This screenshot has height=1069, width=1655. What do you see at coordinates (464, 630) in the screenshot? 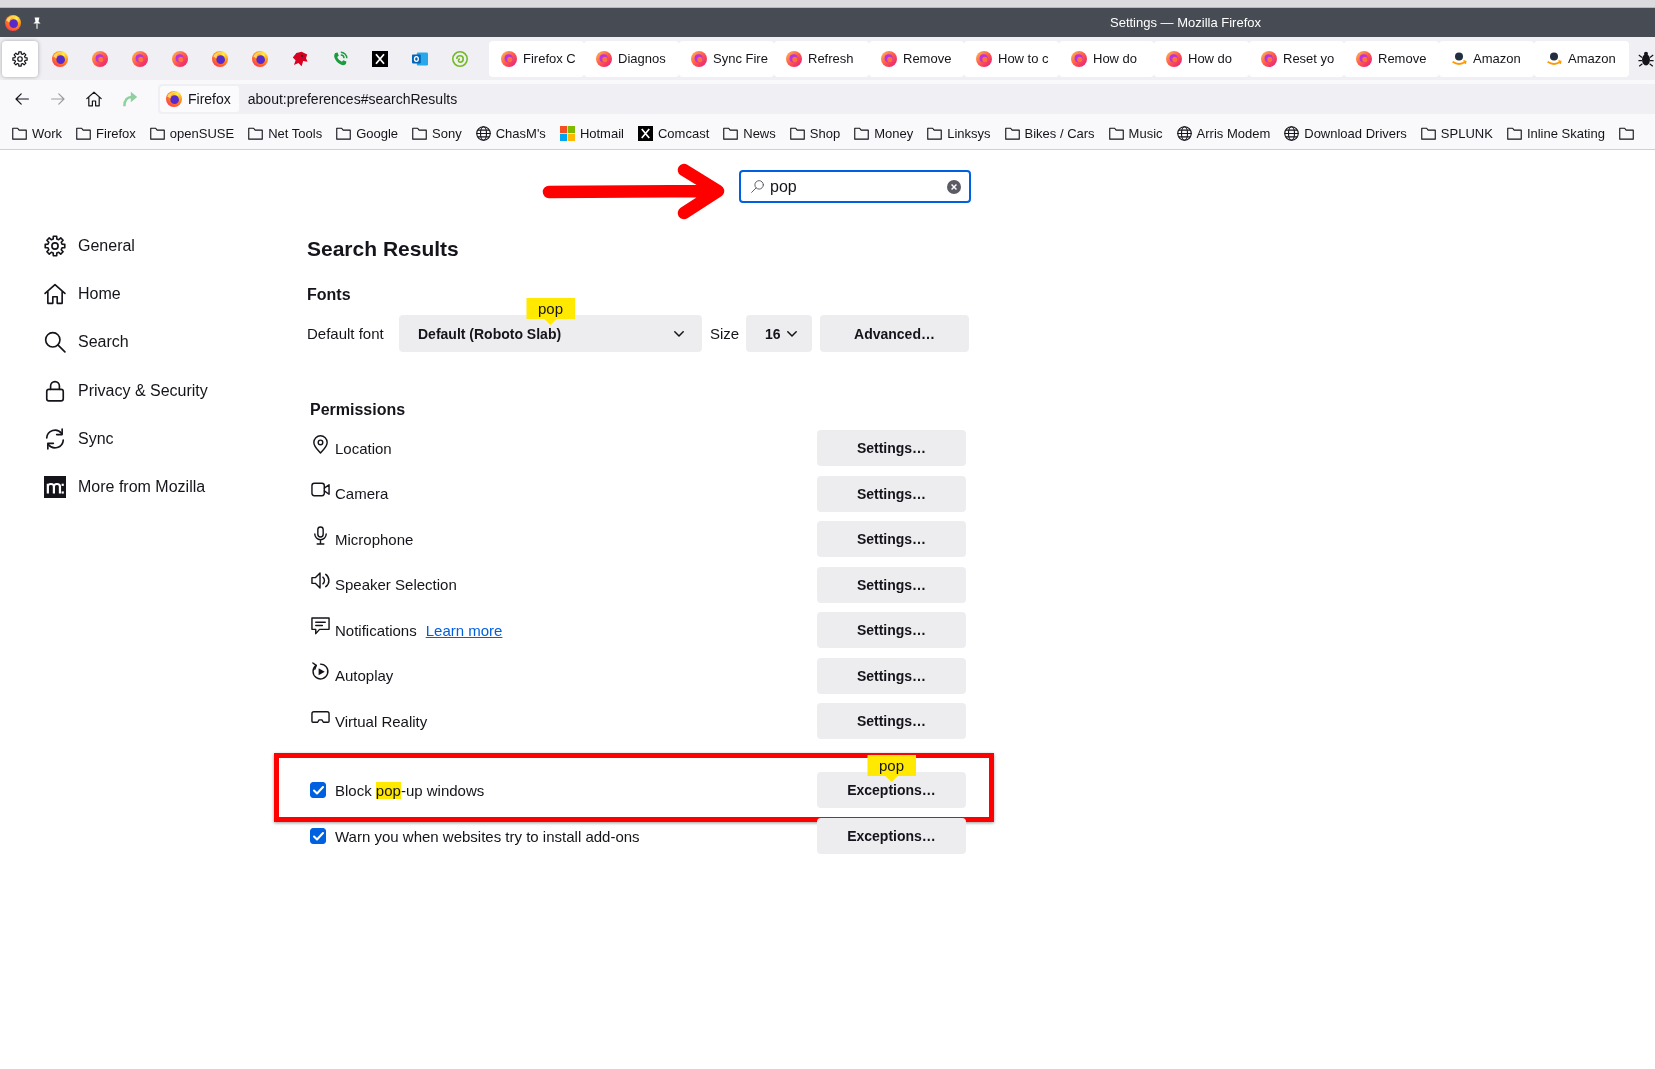
I see `learn-more-link: Learn more` at bounding box center [464, 630].